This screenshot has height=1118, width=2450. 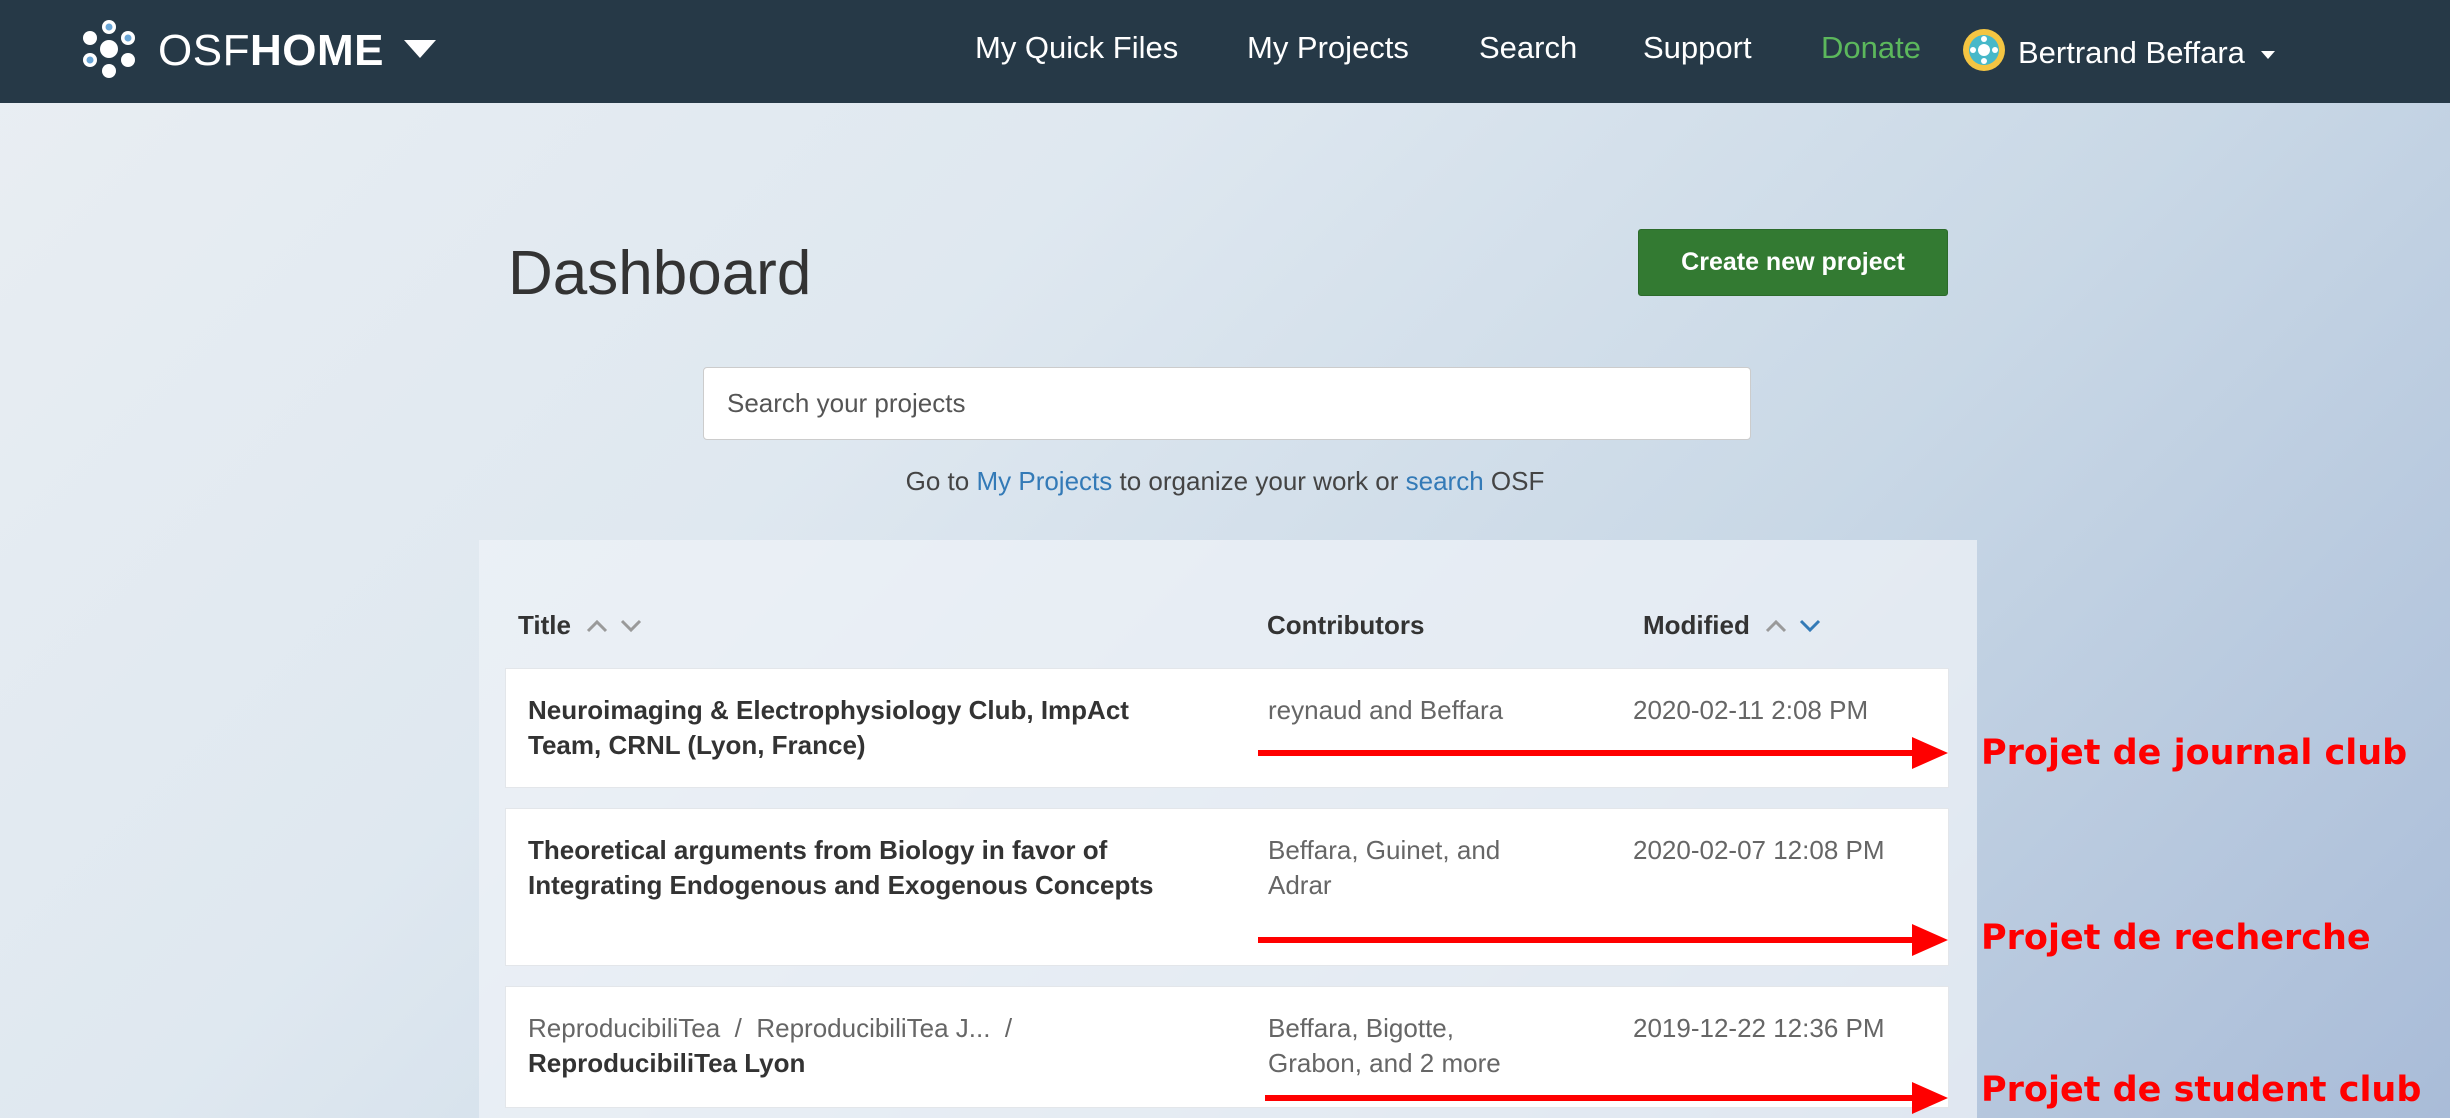 What do you see at coordinates (2201, 1090) in the screenshot?
I see `annotation-label: Projet de student club` at bounding box center [2201, 1090].